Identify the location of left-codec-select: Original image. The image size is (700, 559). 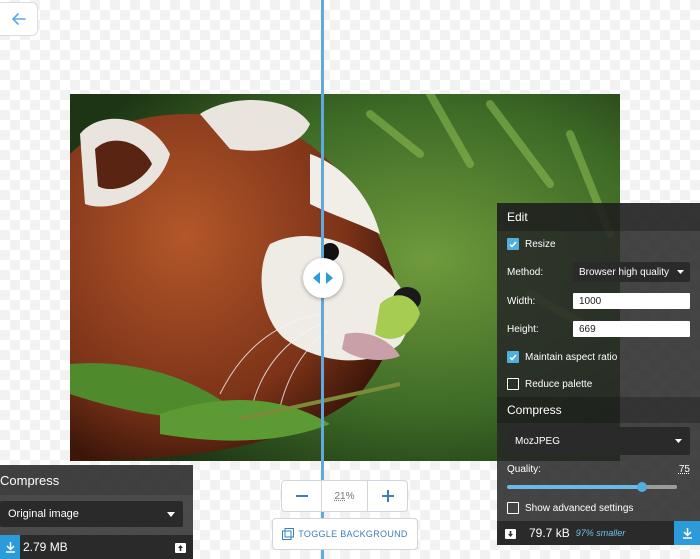
(91, 514).